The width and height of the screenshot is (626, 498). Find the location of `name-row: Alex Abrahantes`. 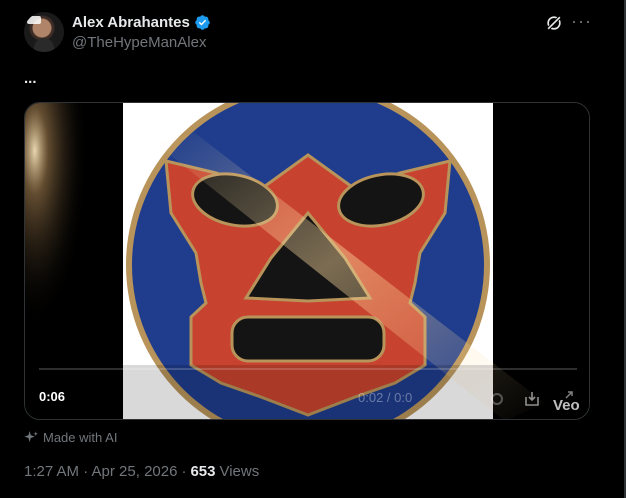

name-row: Alex Abrahantes is located at coordinates (141, 22).